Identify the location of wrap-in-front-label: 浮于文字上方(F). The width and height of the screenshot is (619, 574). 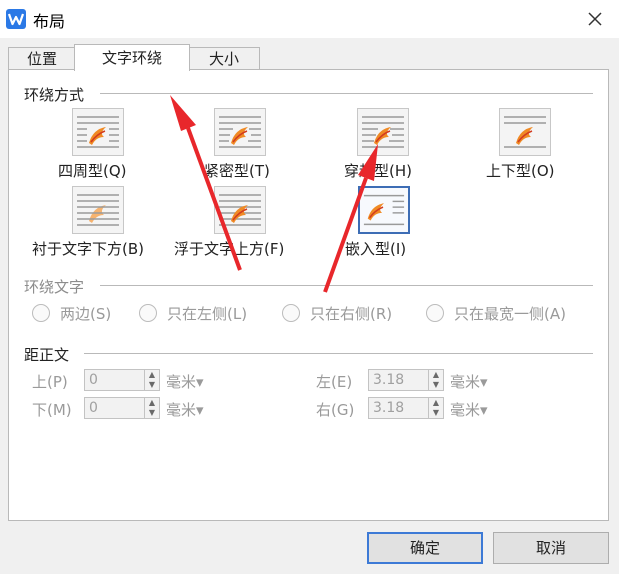
(229, 249).